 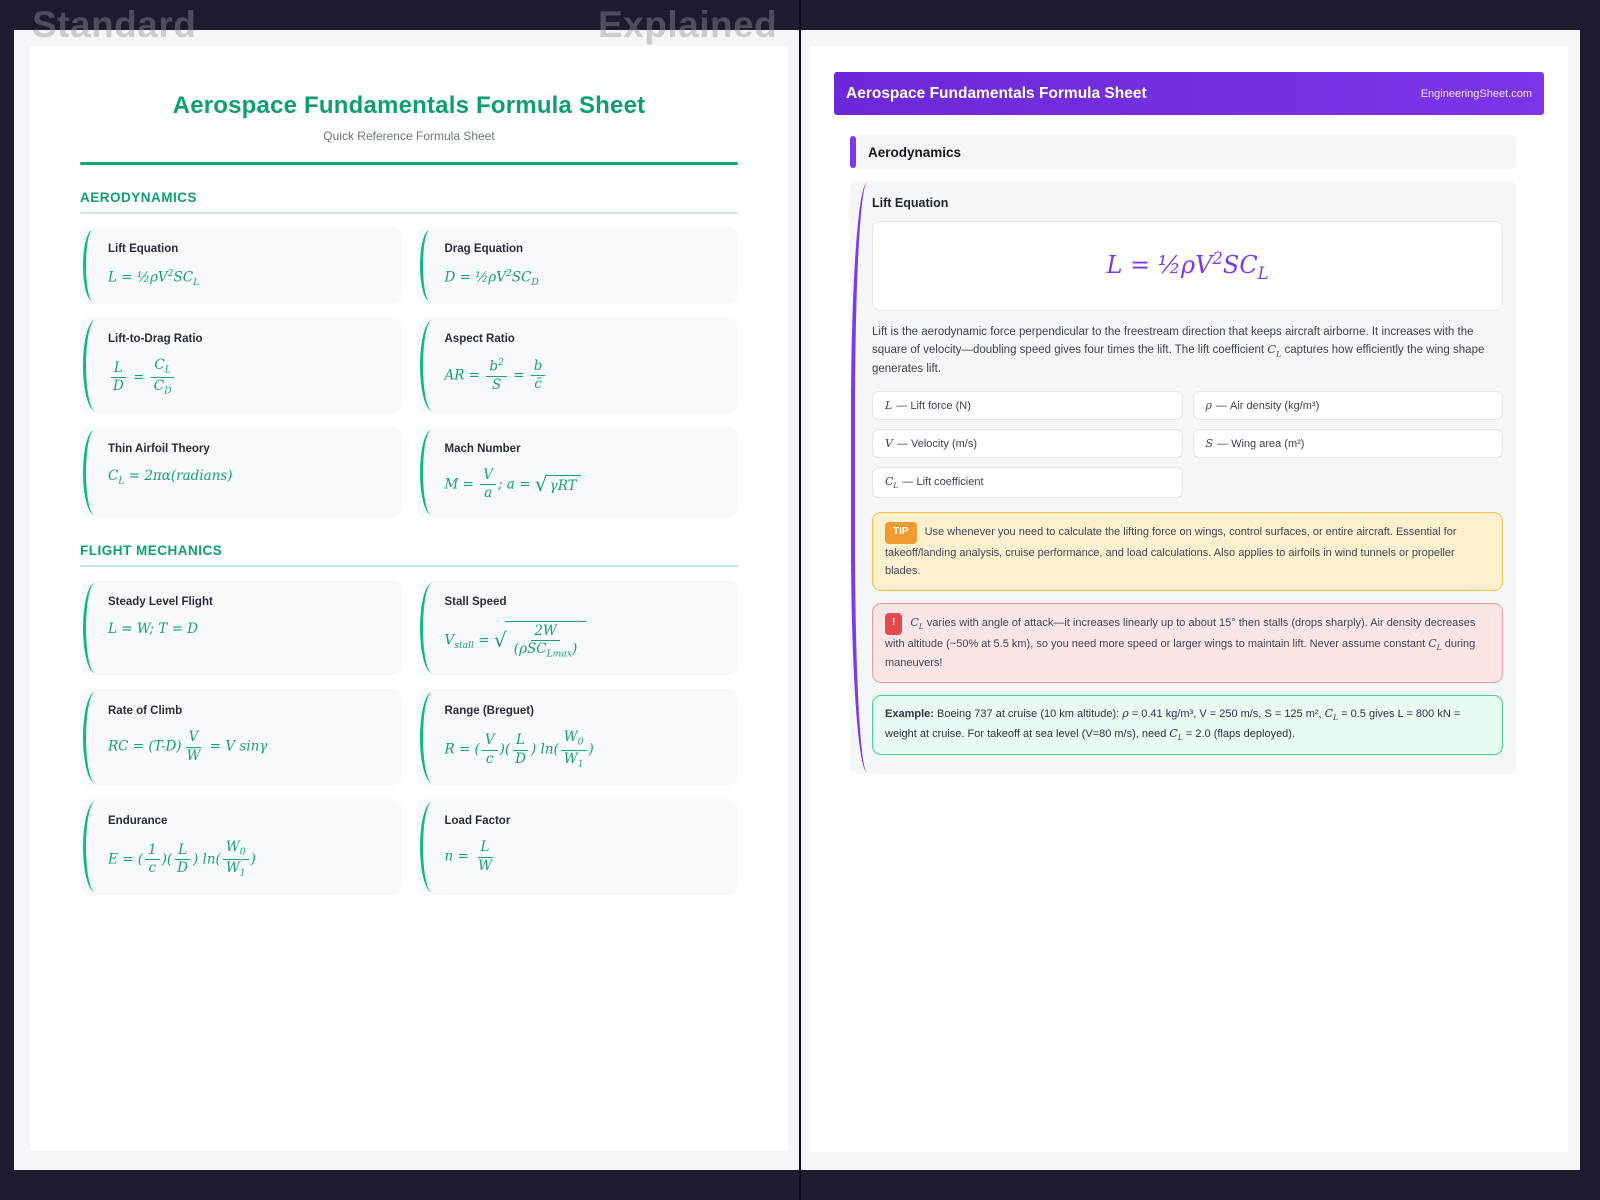 I want to click on variable-desc: — Air density (kg/m³), so click(x=1267, y=406).